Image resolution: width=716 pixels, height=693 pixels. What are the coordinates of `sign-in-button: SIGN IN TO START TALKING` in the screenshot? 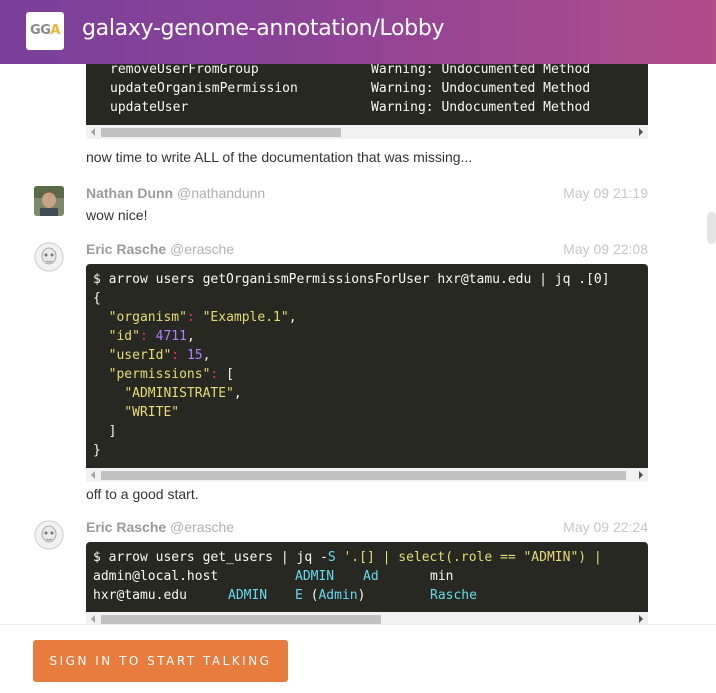 It's located at (160, 661).